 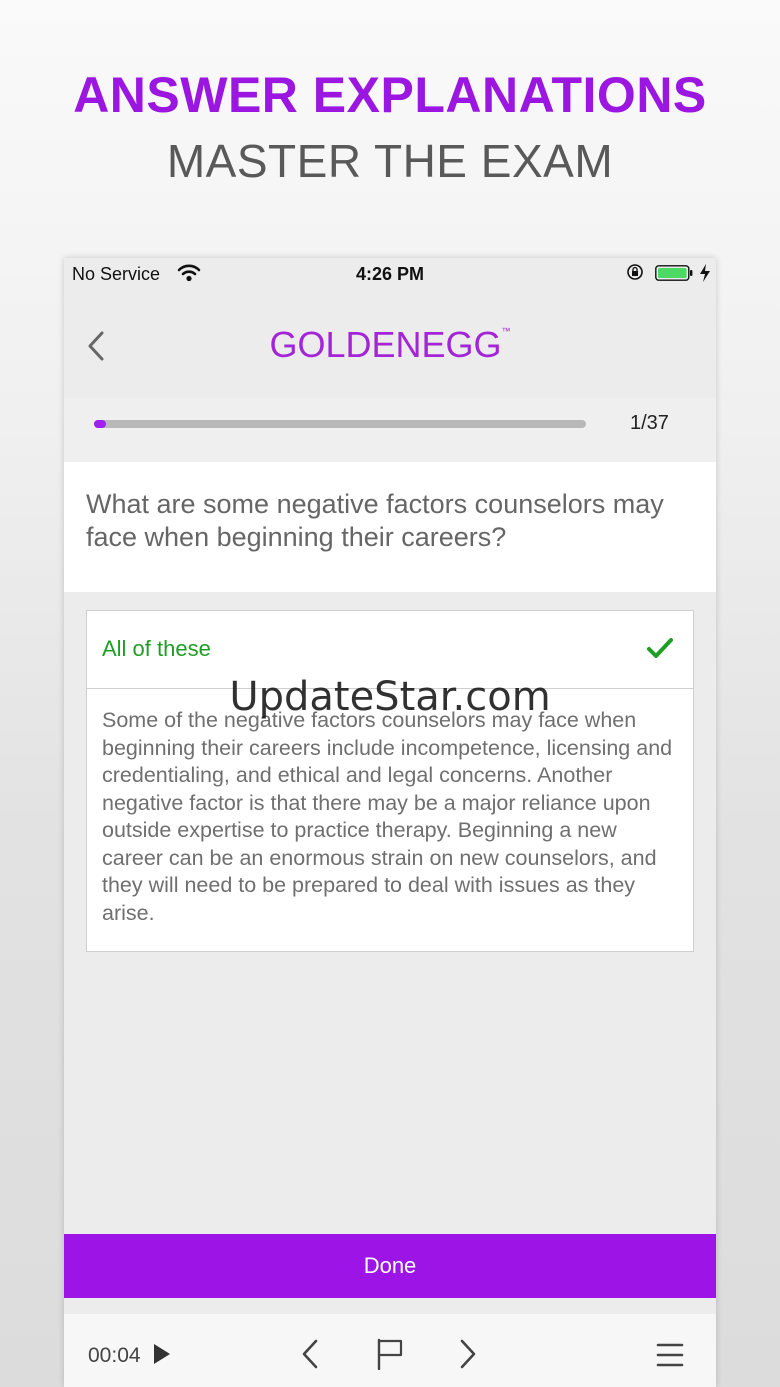 What do you see at coordinates (649, 423) in the screenshot?
I see `question-counter: 1/37` at bounding box center [649, 423].